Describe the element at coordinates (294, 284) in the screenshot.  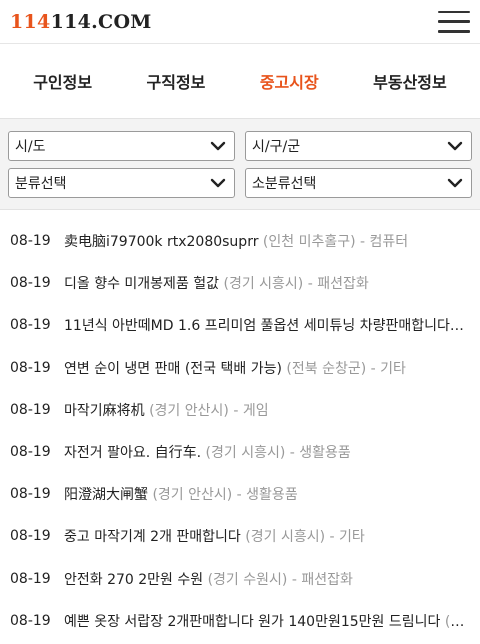
I see `listing-meta: (경기 시흥시) - 패션잡화` at that location.